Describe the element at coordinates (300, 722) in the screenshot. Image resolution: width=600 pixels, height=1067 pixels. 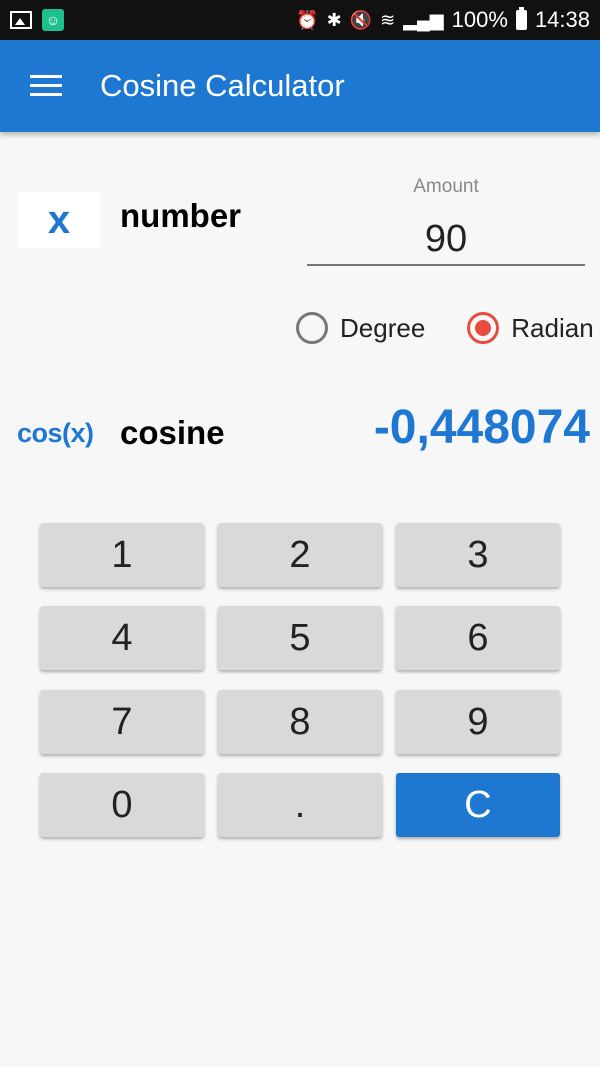
I see `key-8: 8` at that location.